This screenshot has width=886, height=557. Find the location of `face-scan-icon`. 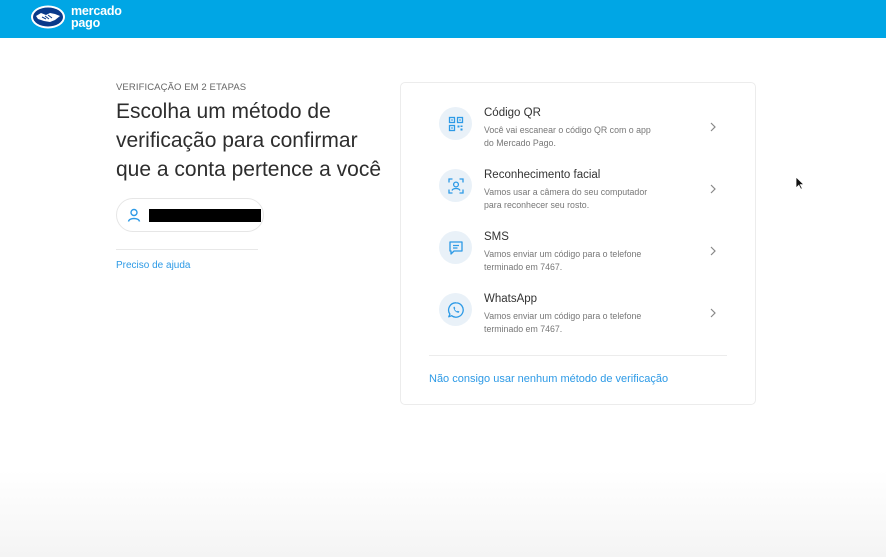

face-scan-icon is located at coordinates (455, 185).